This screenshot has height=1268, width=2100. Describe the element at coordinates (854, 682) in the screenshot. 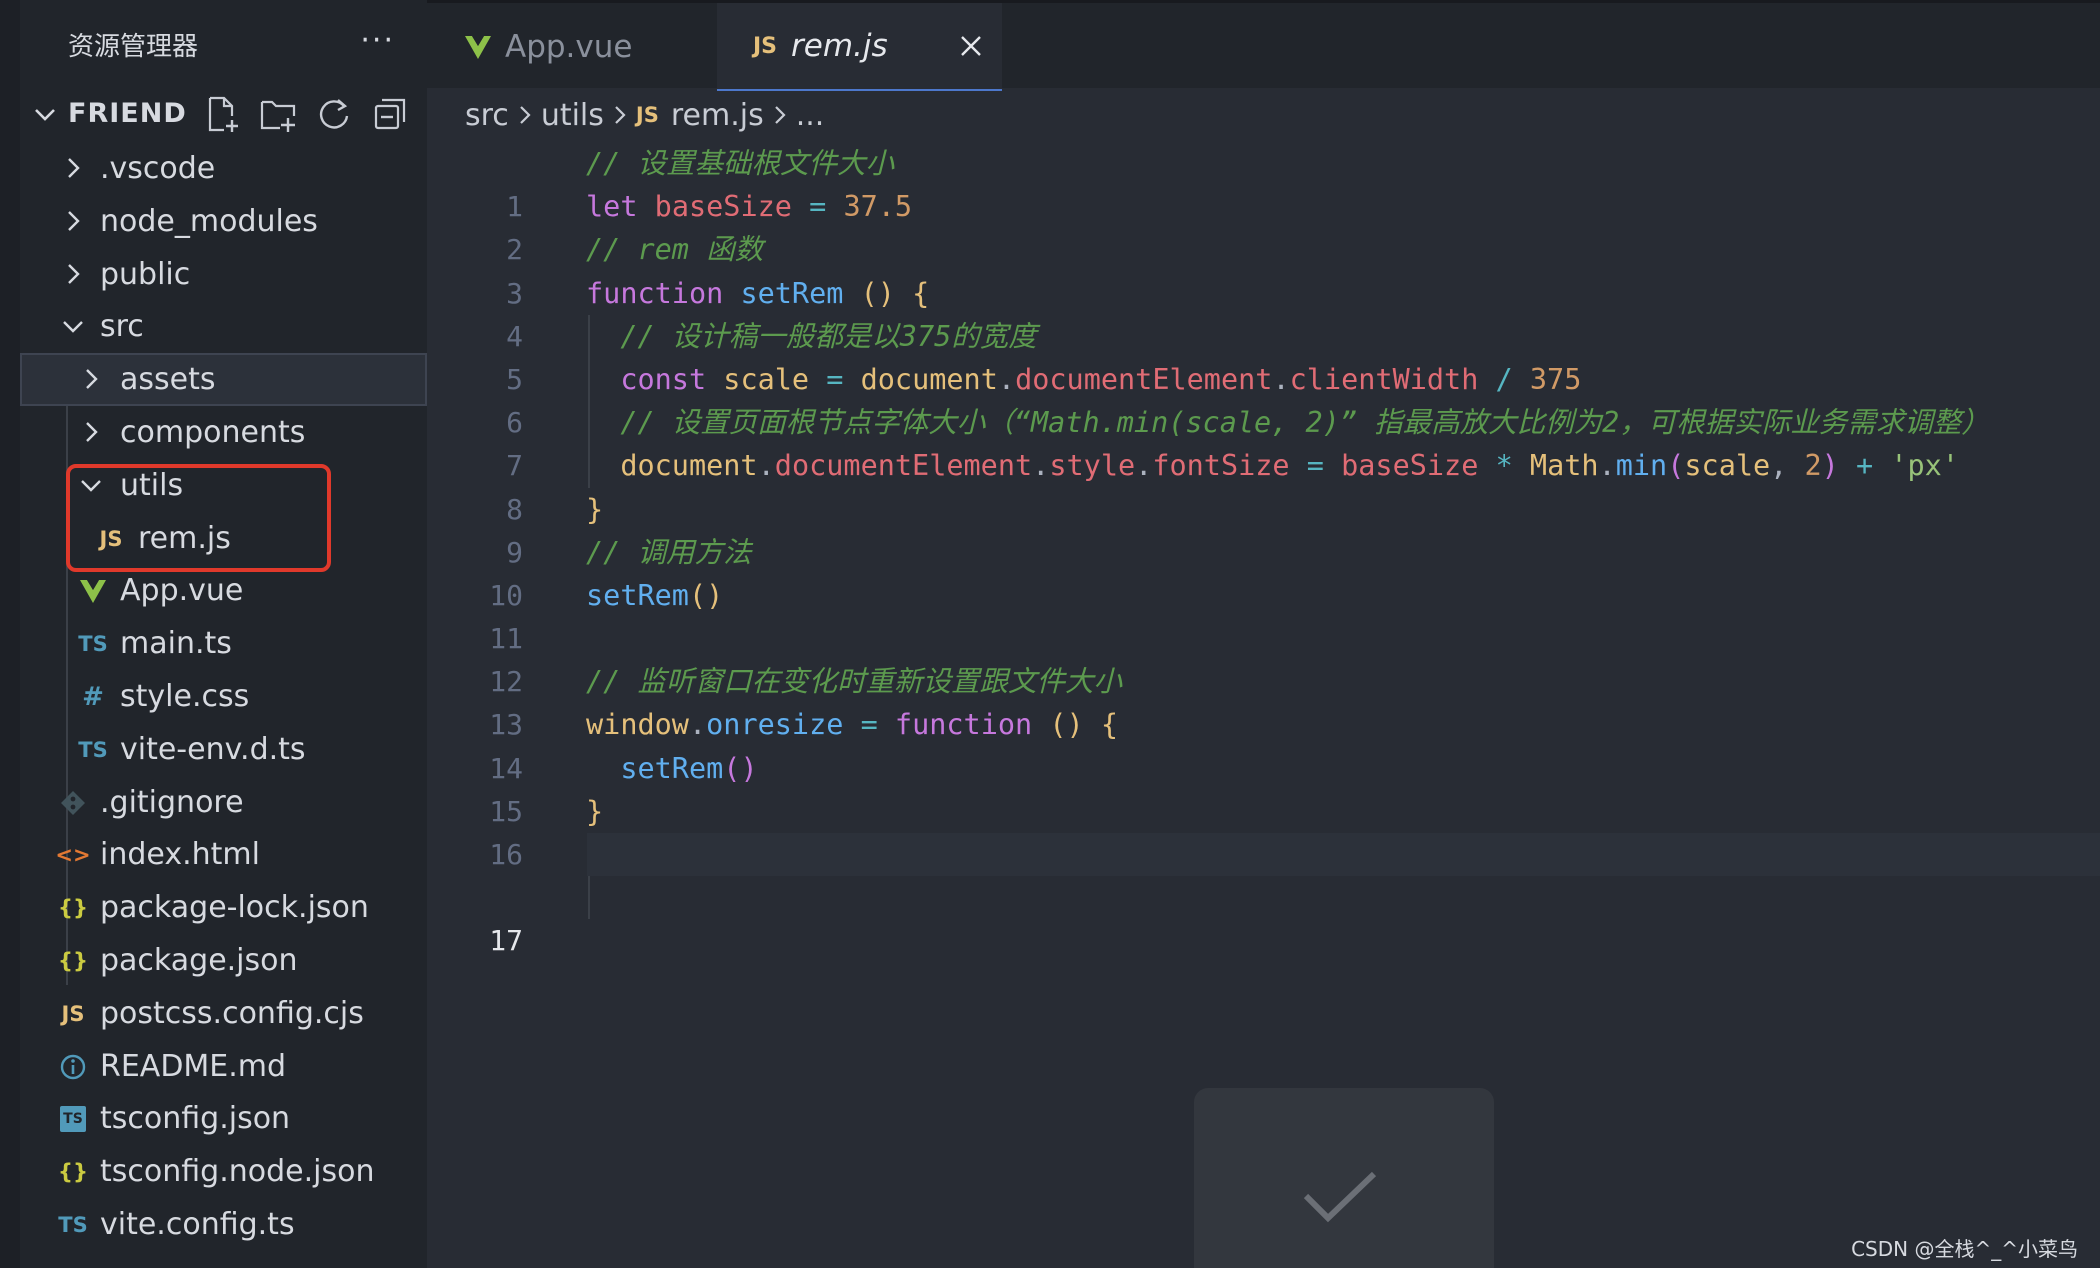

I see `code-comment: // 监听窗口在变化时重新设置跟文件大小` at that location.